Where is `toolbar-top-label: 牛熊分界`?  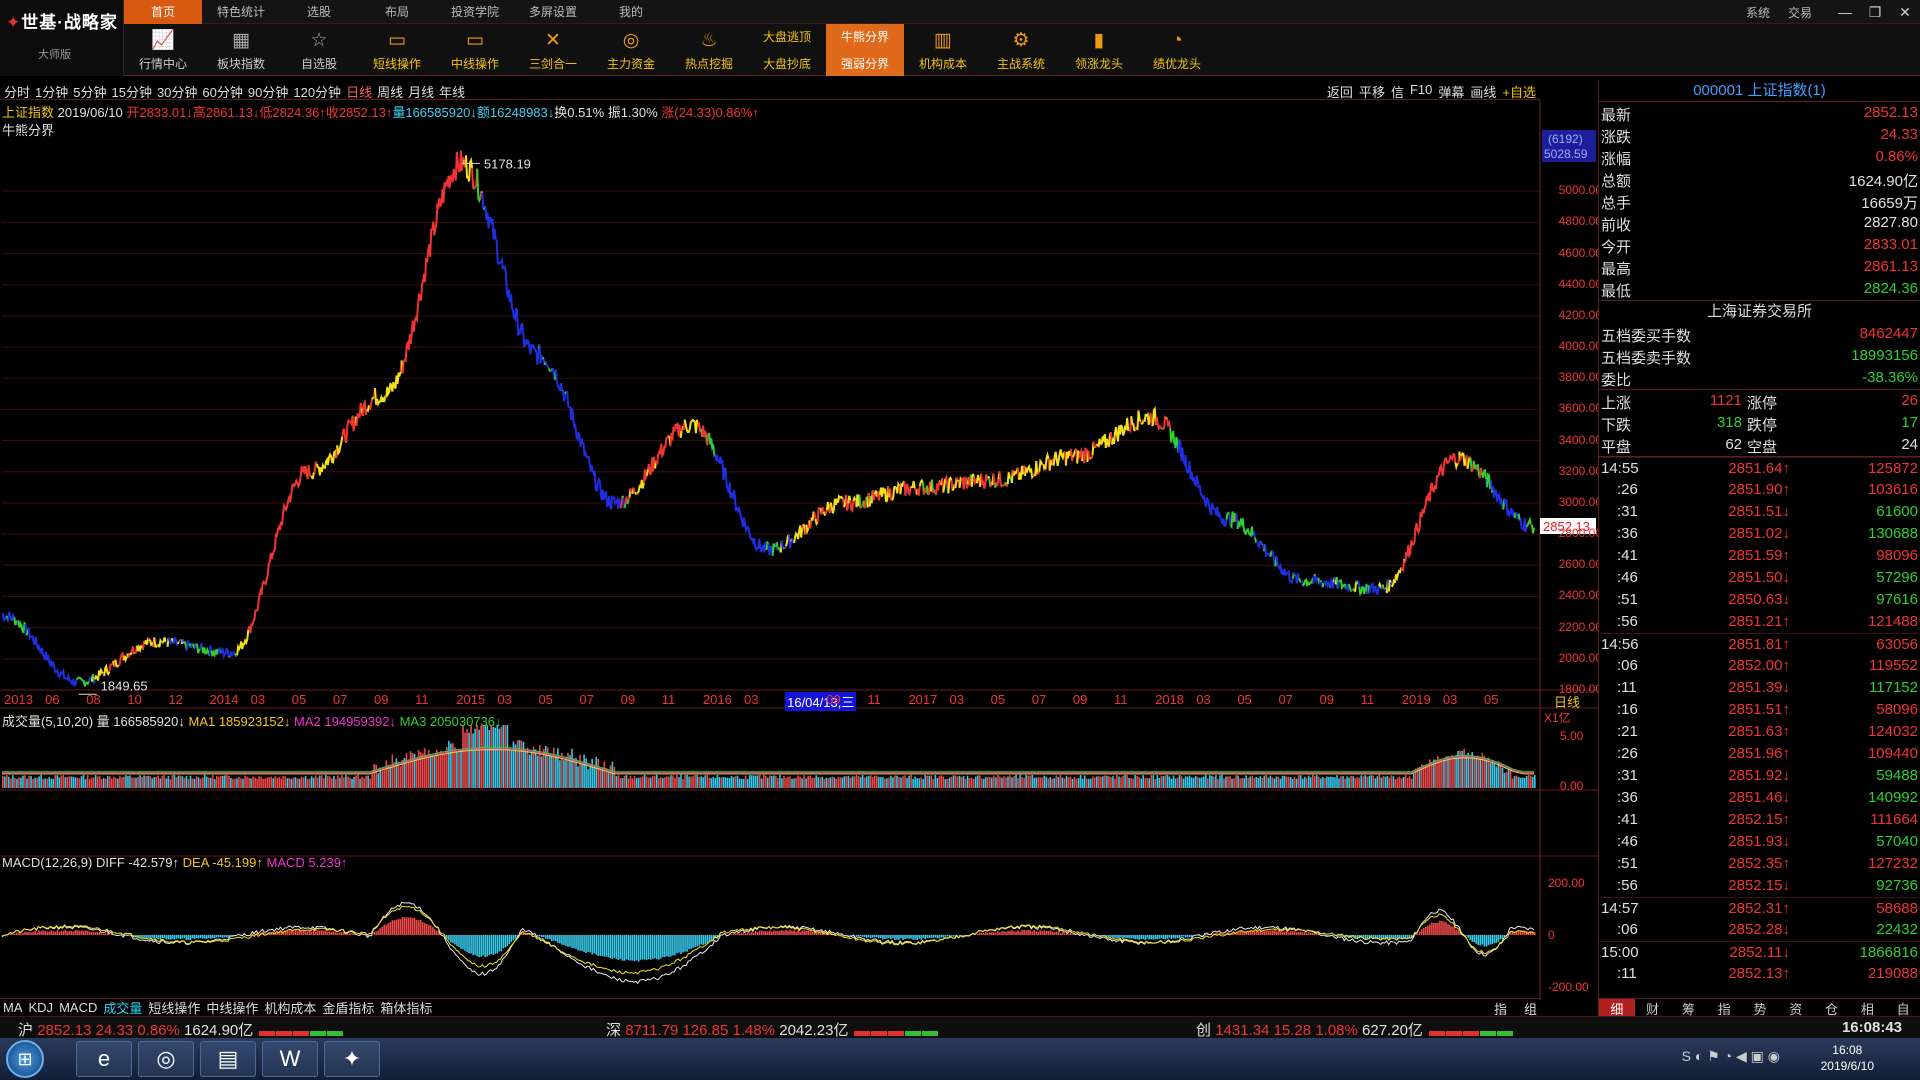 toolbar-top-label: 牛熊分界 is located at coordinates (865, 36).